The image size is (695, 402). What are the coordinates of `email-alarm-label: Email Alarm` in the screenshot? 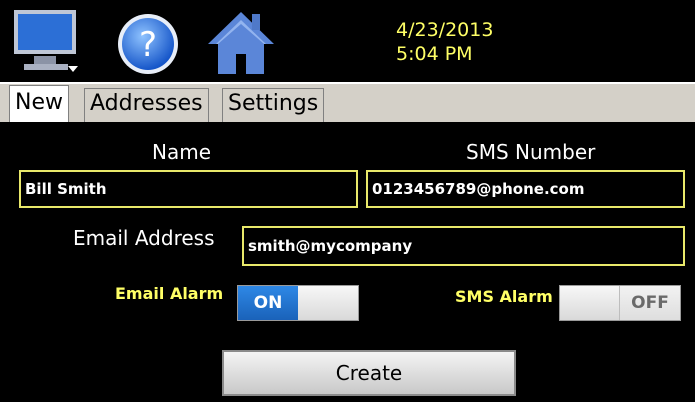 It's located at (169, 293).